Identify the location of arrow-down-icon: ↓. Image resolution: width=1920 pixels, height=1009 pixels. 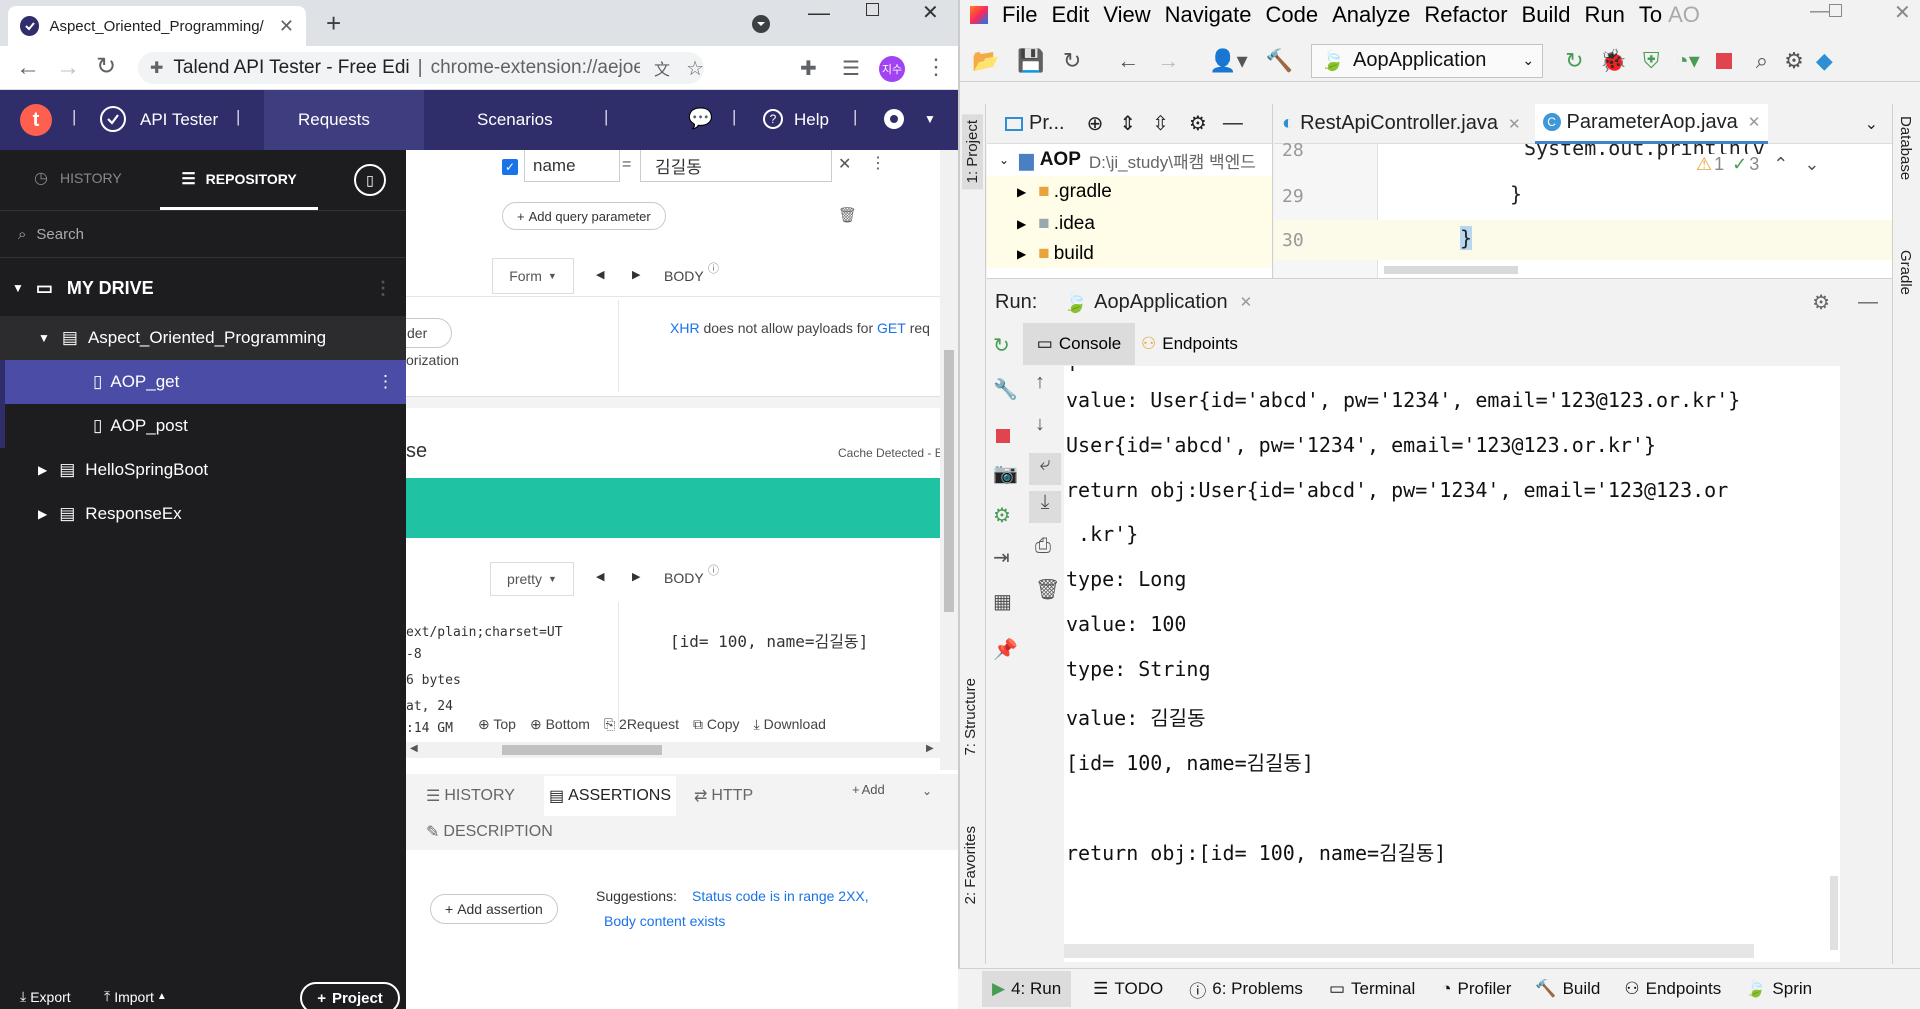
(1040, 424).